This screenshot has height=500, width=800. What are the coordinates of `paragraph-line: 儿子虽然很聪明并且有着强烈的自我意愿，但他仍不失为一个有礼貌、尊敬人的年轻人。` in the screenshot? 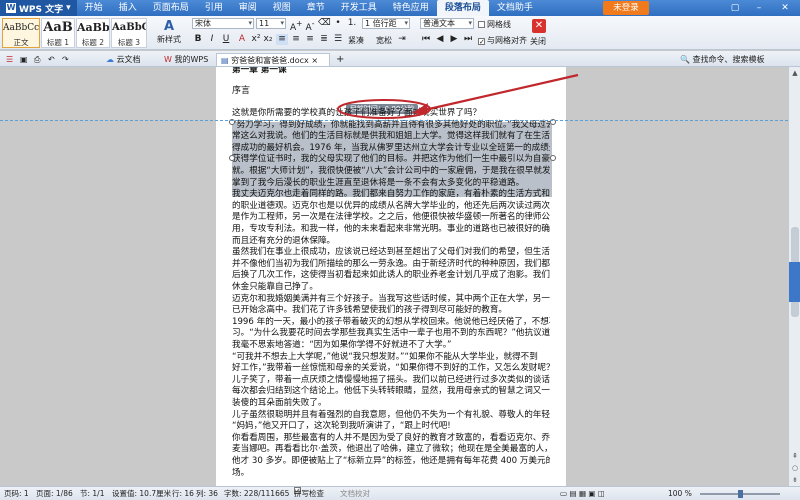 It's located at (391, 414).